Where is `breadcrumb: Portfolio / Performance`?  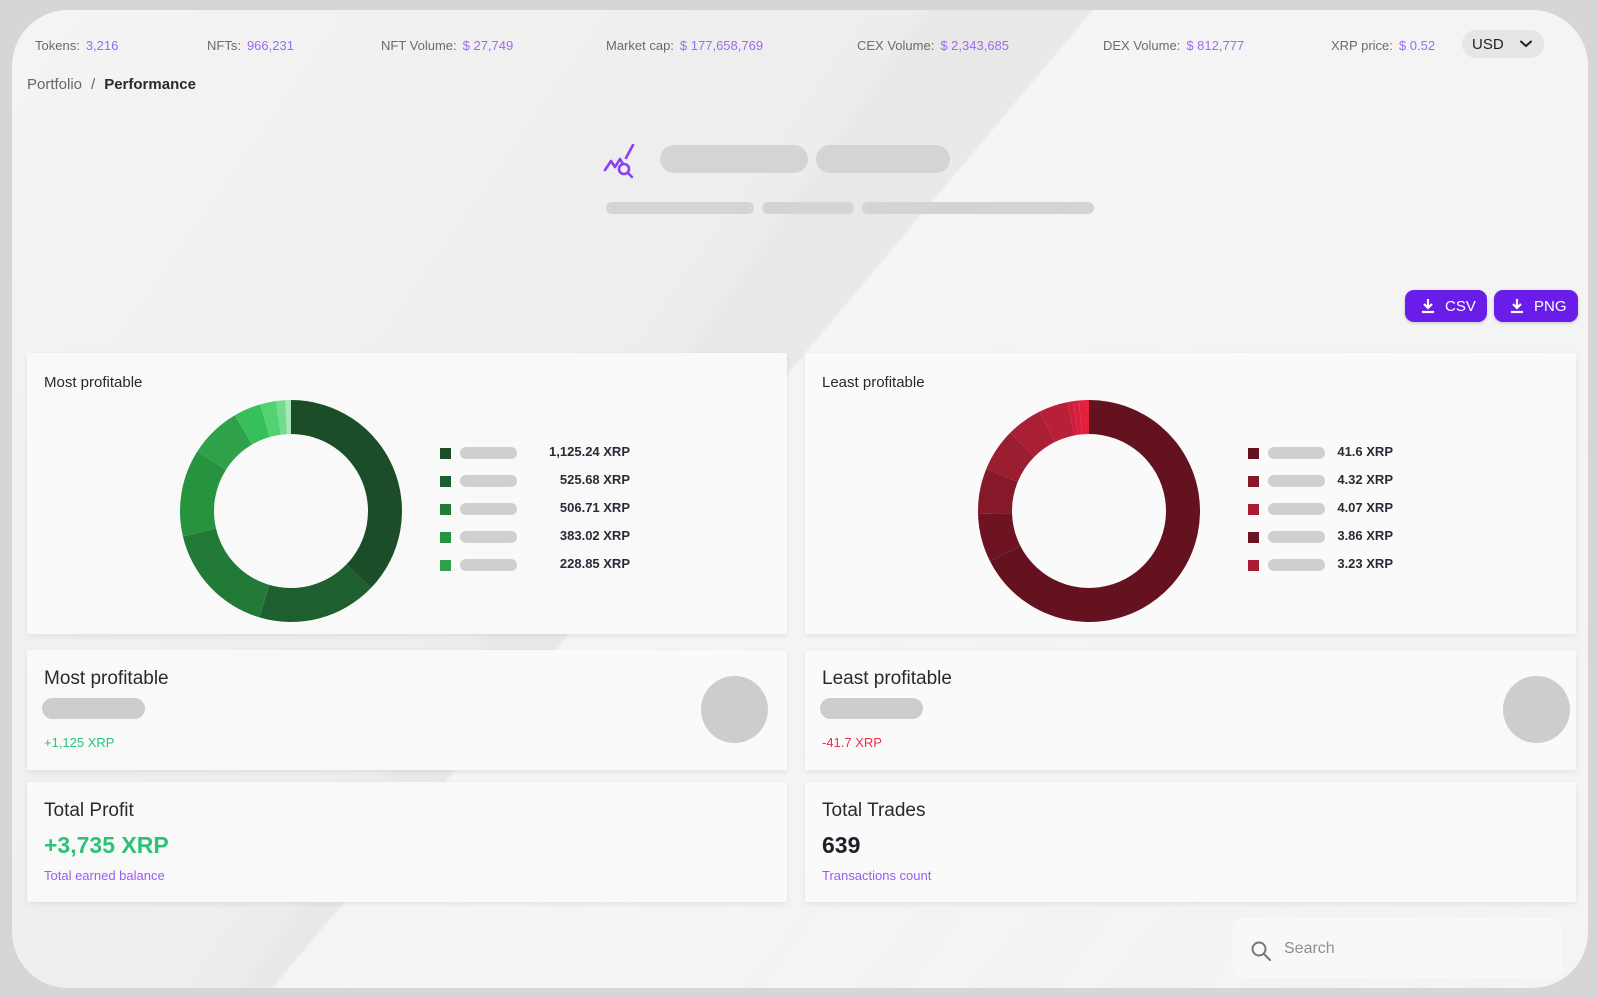 breadcrumb: Portfolio / Performance is located at coordinates (111, 84).